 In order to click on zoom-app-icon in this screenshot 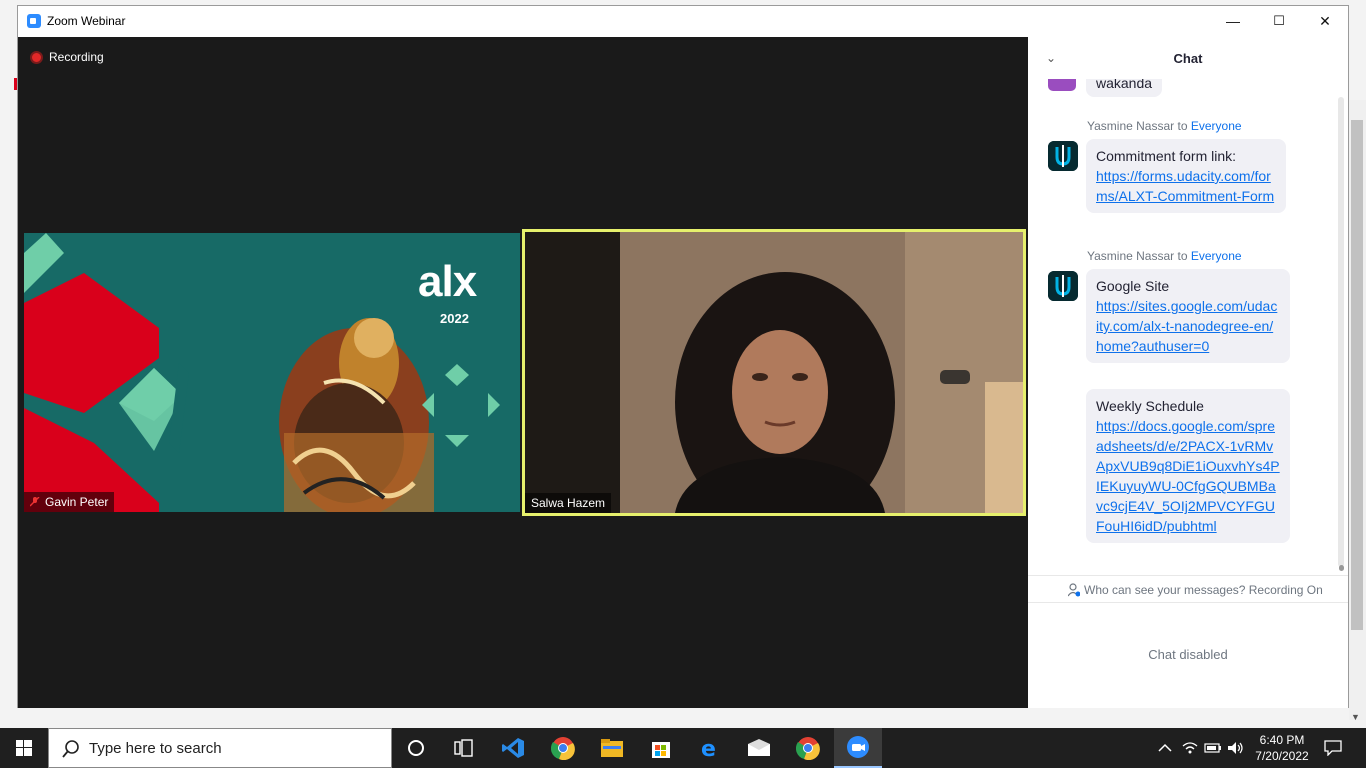, I will do `click(34, 21)`.